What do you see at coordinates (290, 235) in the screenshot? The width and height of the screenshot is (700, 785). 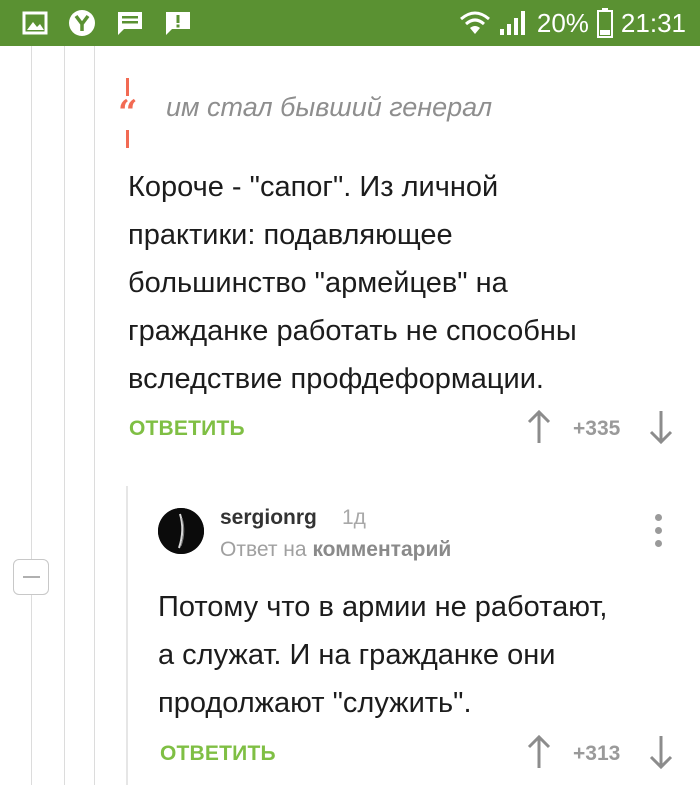 I see `comment-line: практики: подавляющее` at bounding box center [290, 235].